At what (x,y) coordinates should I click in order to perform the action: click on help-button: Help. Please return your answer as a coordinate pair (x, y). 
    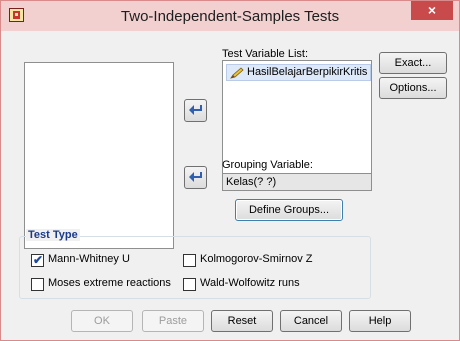
    Looking at the image, I should click on (380, 321).